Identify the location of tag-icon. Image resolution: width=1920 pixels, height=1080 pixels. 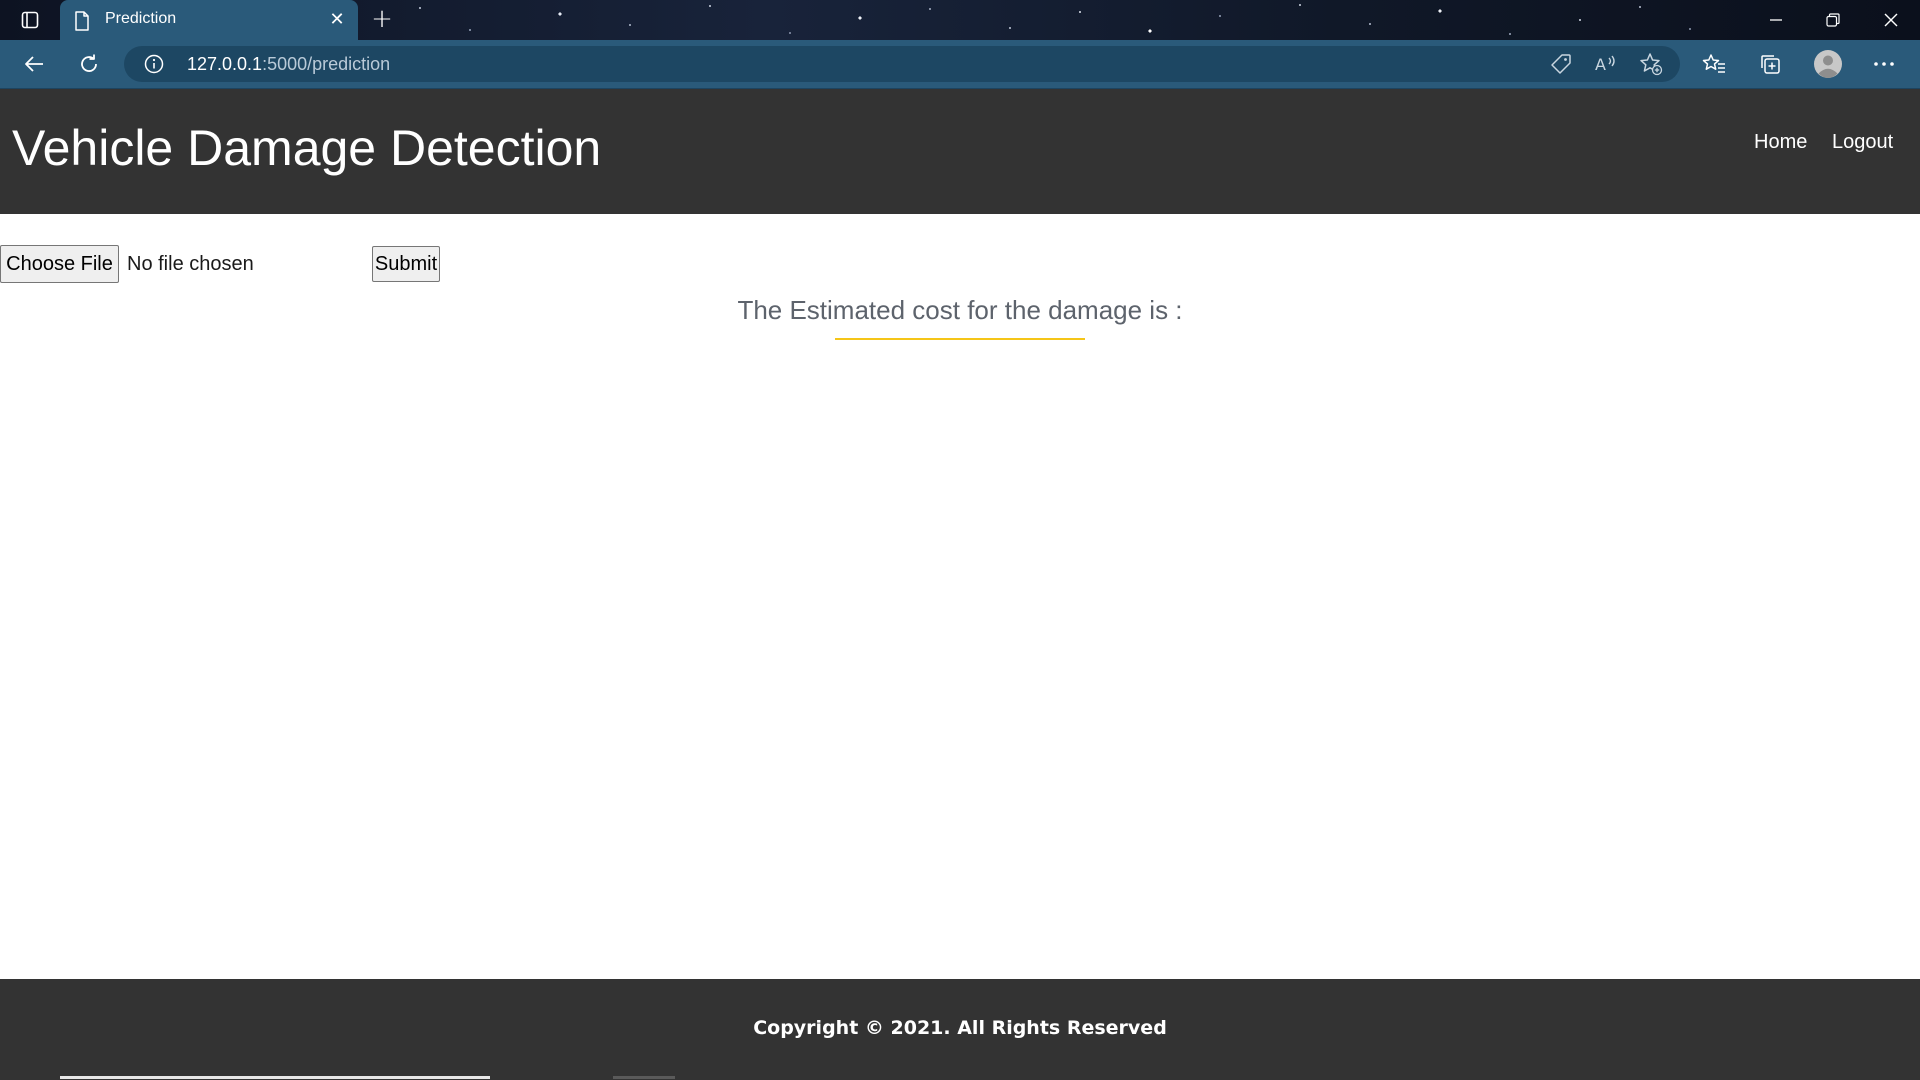
(1561, 64).